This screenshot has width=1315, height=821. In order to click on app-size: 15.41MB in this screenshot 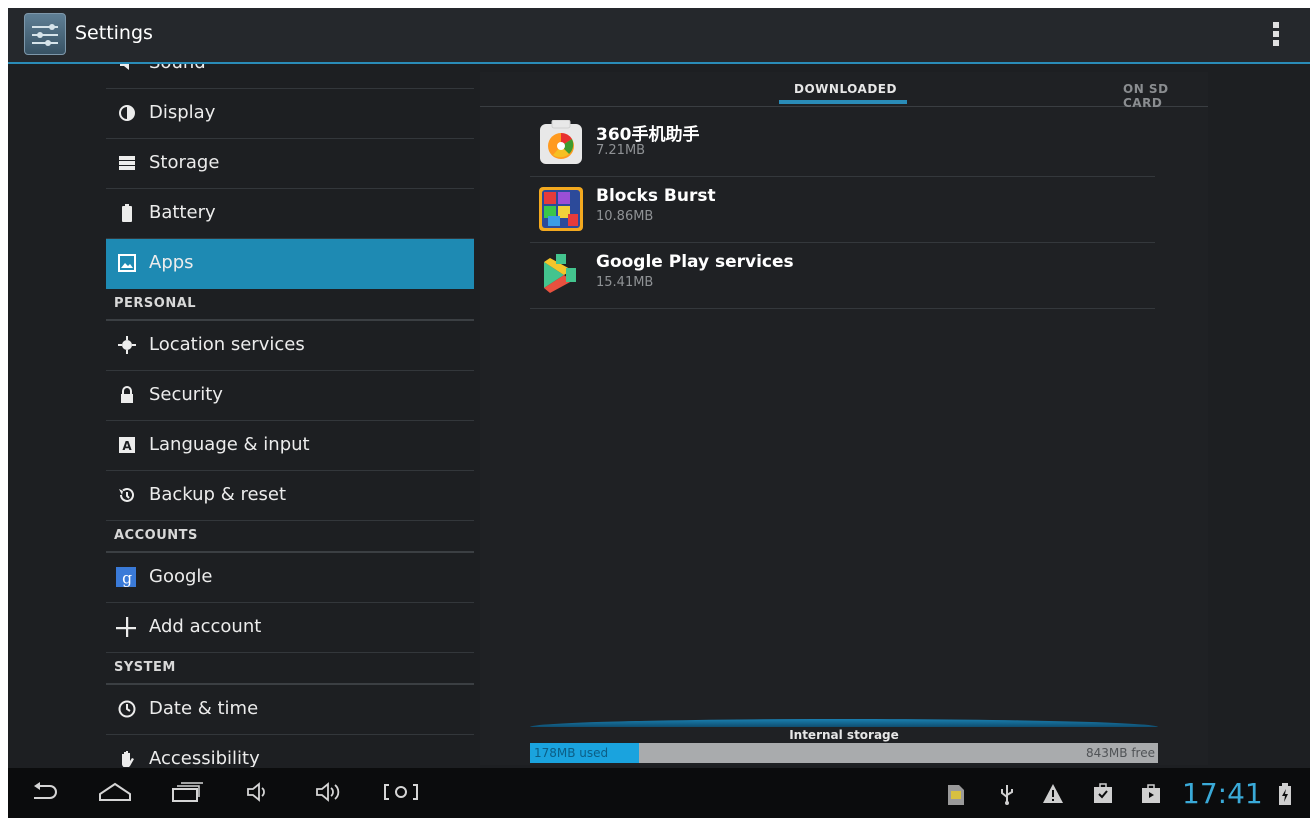, I will do `click(625, 282)`.